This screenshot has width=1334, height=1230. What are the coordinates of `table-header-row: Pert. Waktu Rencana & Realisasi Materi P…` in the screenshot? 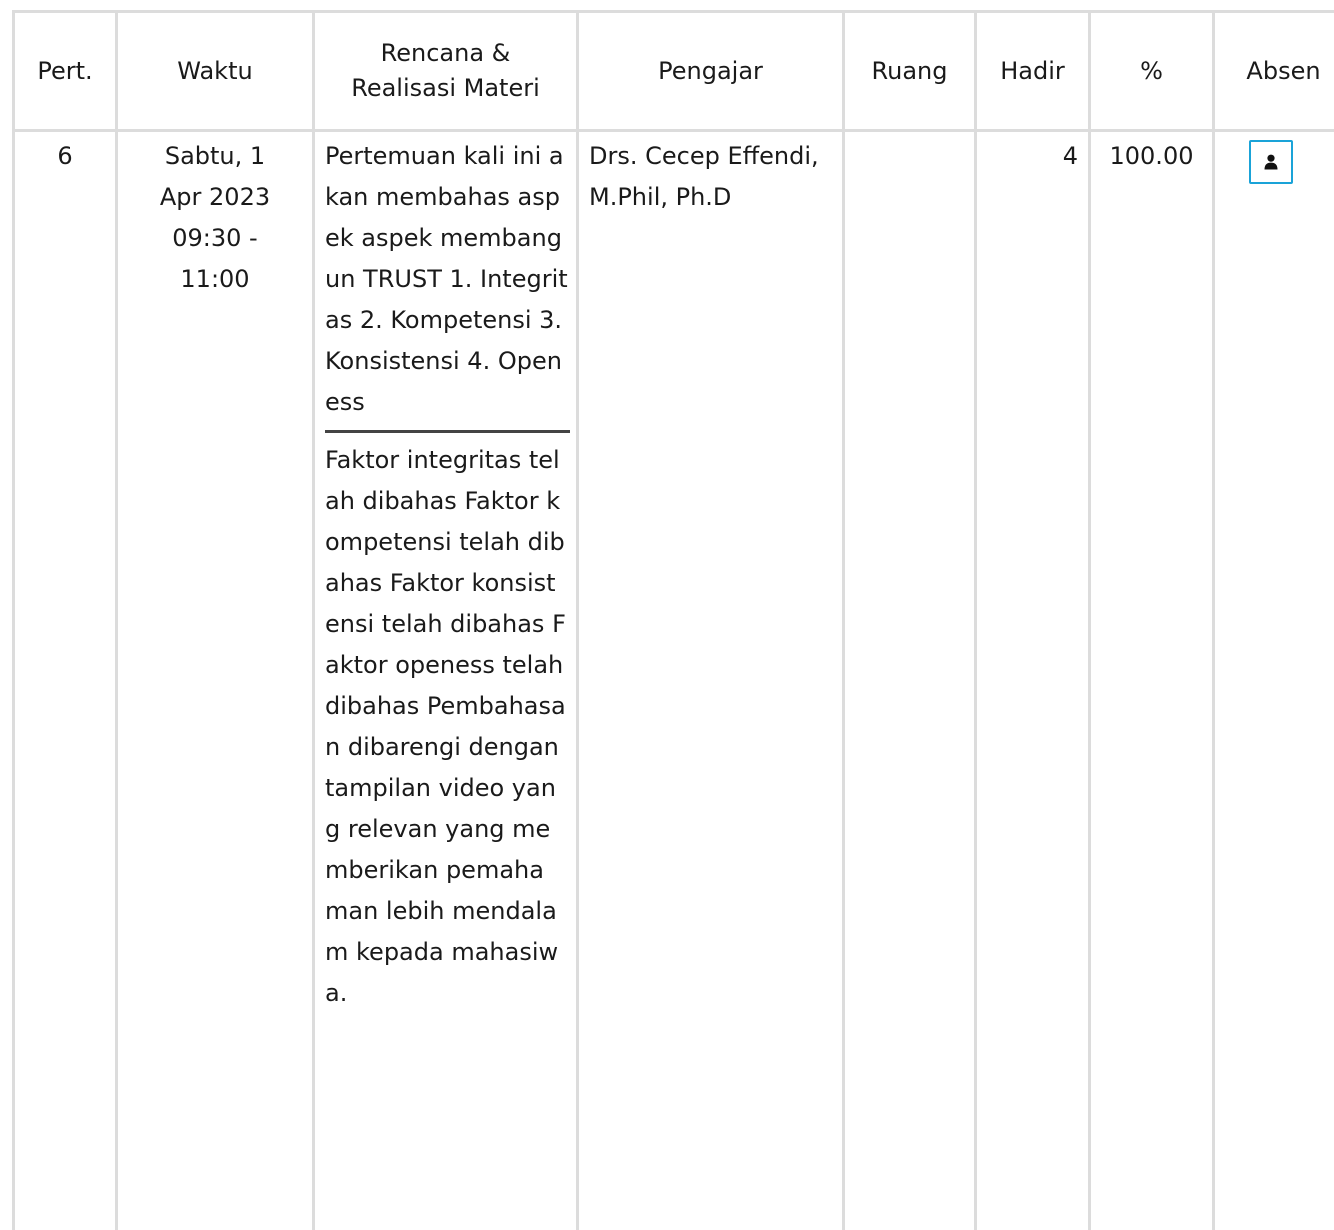 It's located at (674, 71).